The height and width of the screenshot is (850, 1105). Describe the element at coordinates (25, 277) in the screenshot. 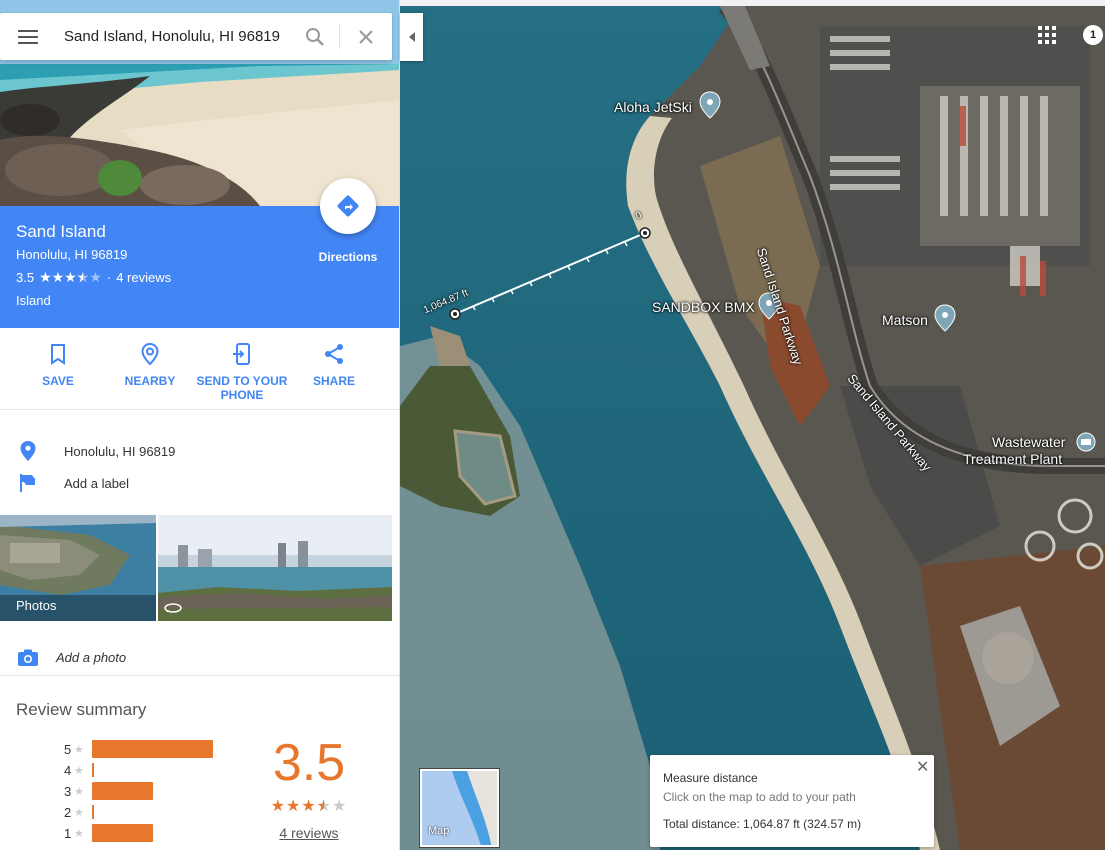

I see `rating-value: 3.5` at that location.